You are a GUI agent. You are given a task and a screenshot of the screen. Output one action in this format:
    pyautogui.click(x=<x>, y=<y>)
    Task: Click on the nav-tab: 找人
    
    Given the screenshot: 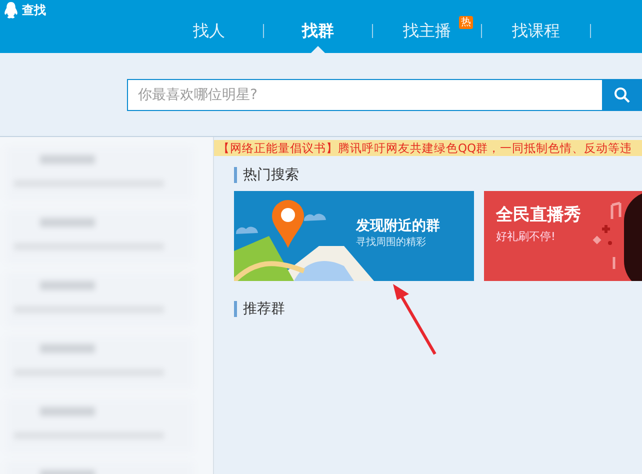 What is the action you would take?
    pyautogui.click(x=209, y=31)
    